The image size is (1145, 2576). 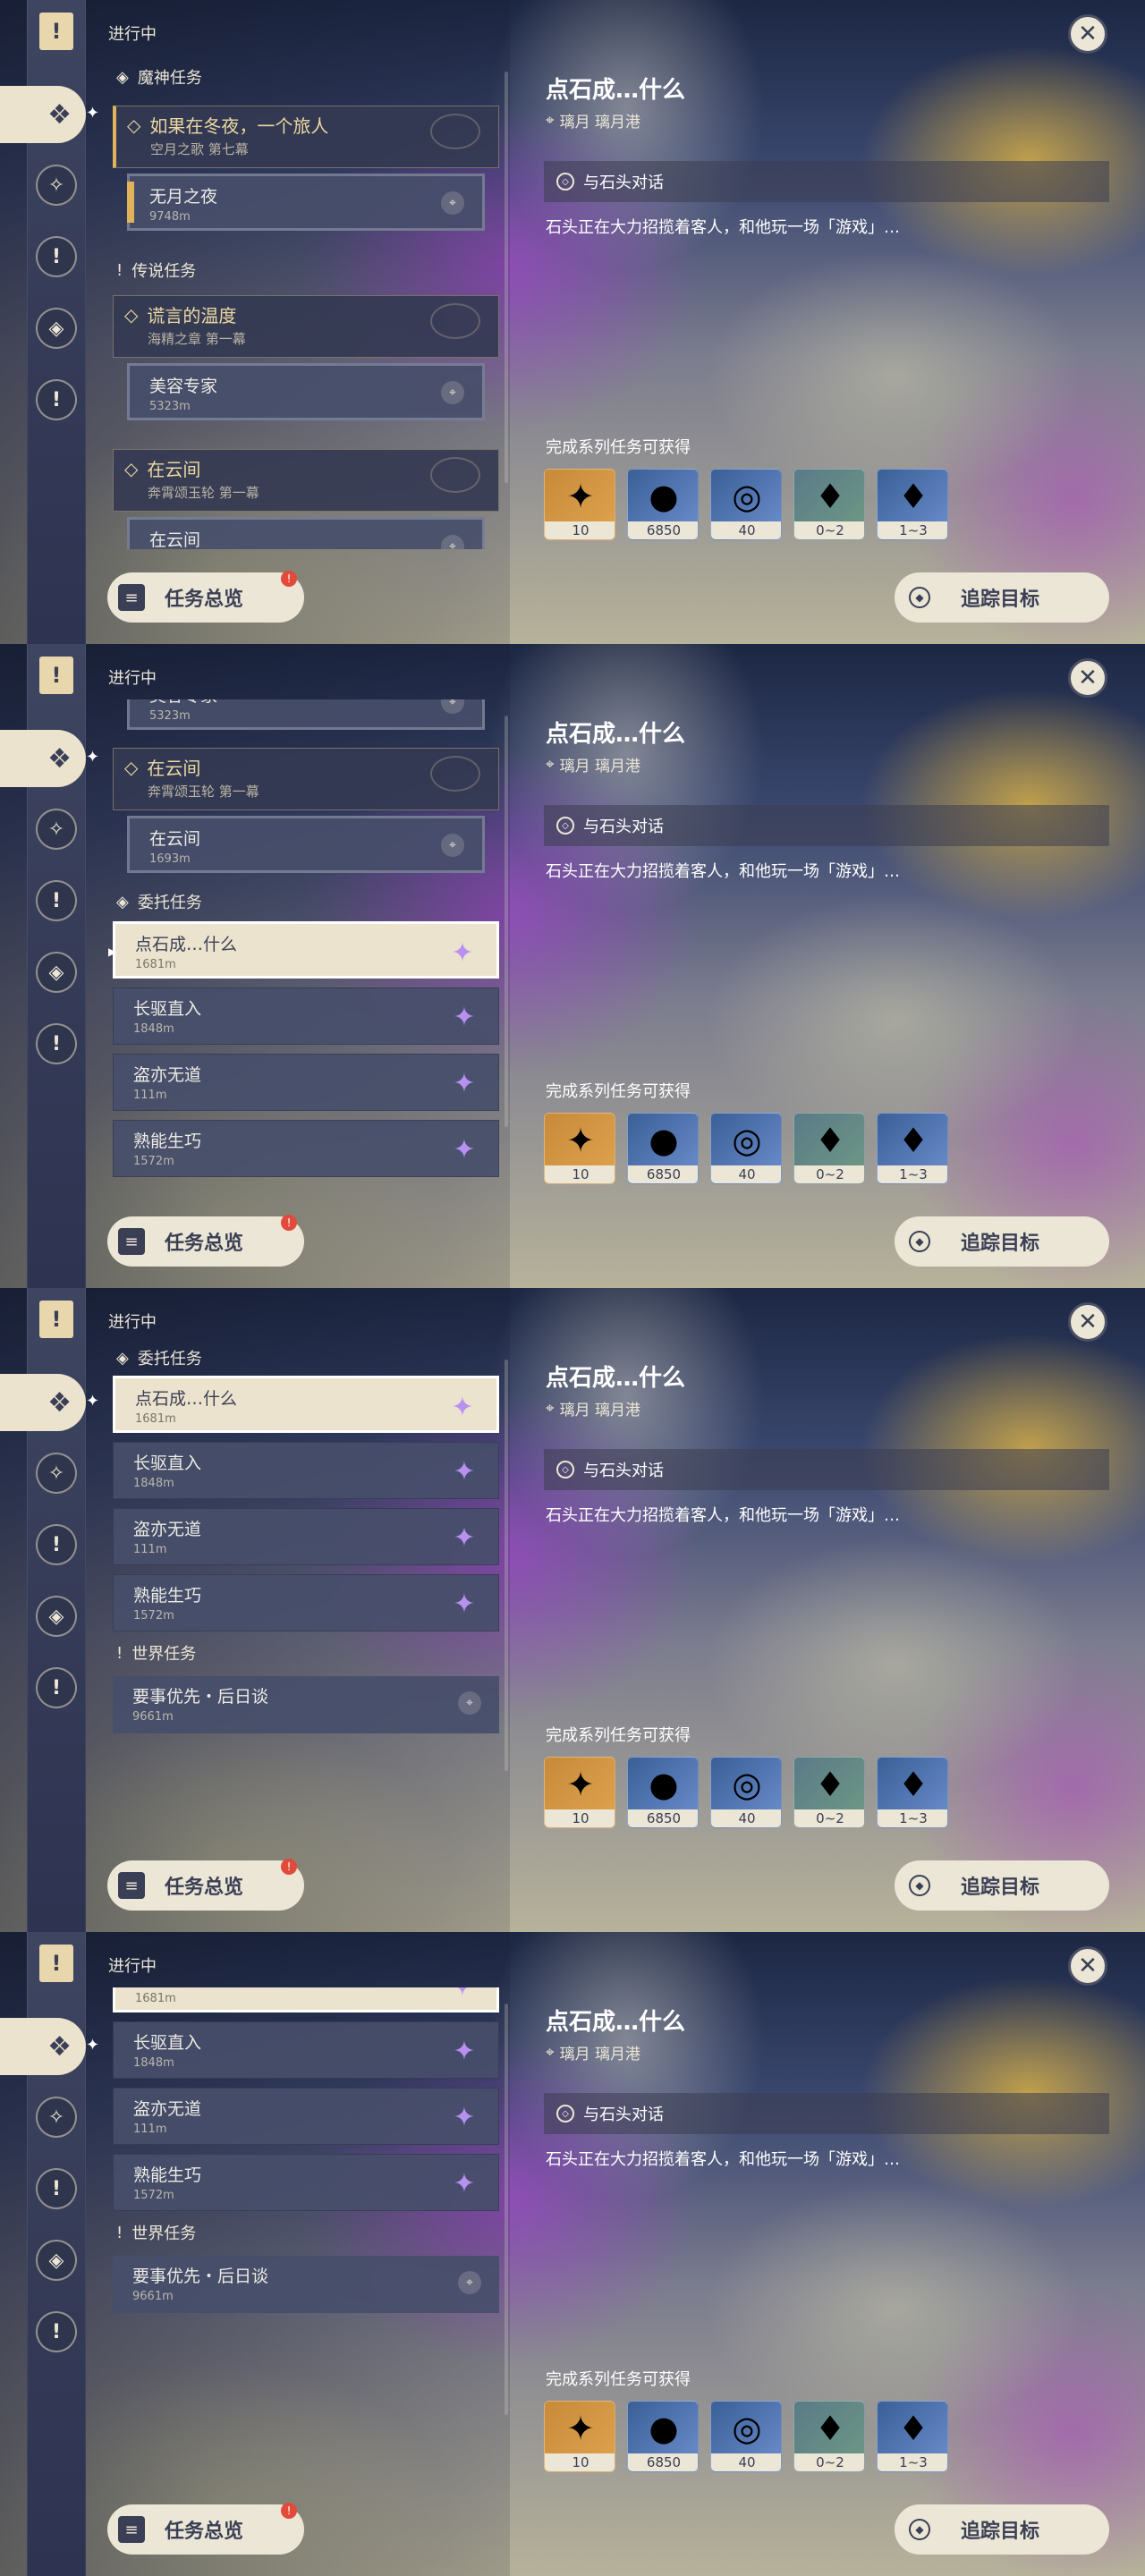 I want to click on commission-marker-icon: ✦, so click(x=464, y=1537).